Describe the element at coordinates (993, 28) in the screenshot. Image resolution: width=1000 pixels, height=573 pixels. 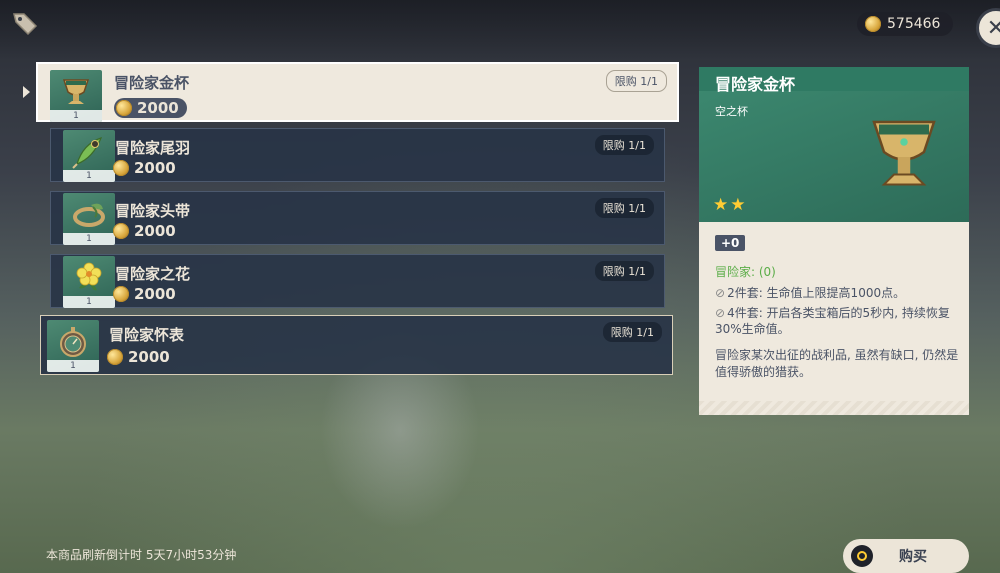
I see `close-icon: ✕` at that location.